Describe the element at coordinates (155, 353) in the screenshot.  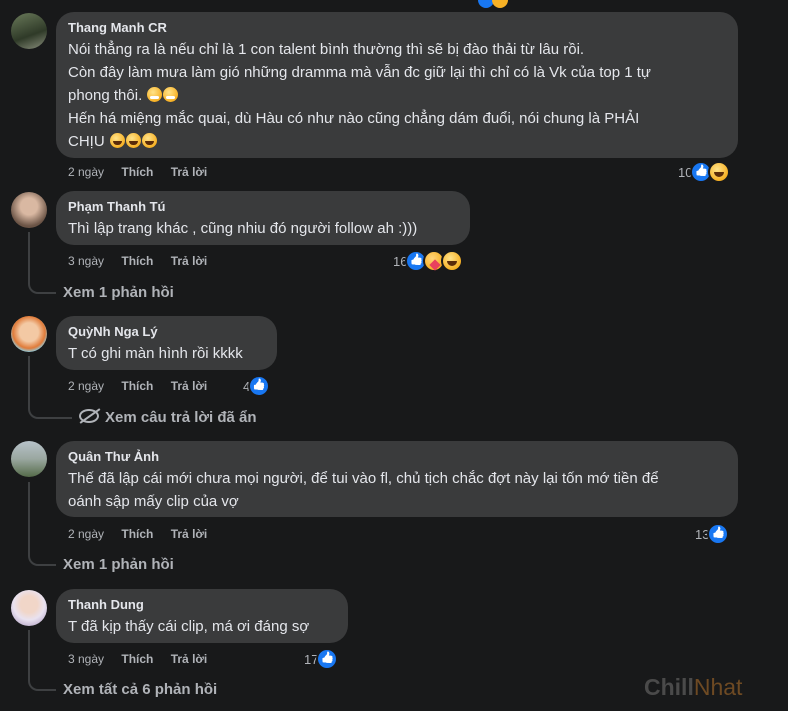
I see `comment-line: T có ghi màn hình rồi kkkk` at that location.